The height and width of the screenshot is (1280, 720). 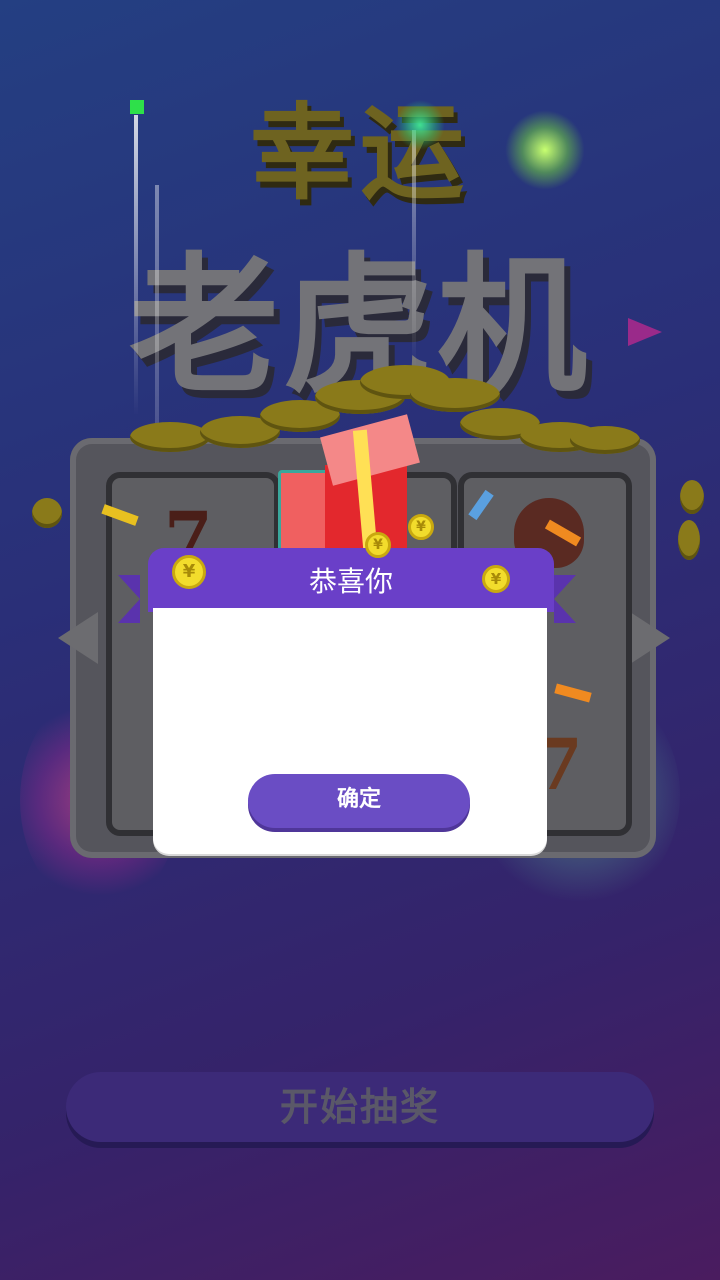 I want to click on firework-trail, so click(x=414, y=250).